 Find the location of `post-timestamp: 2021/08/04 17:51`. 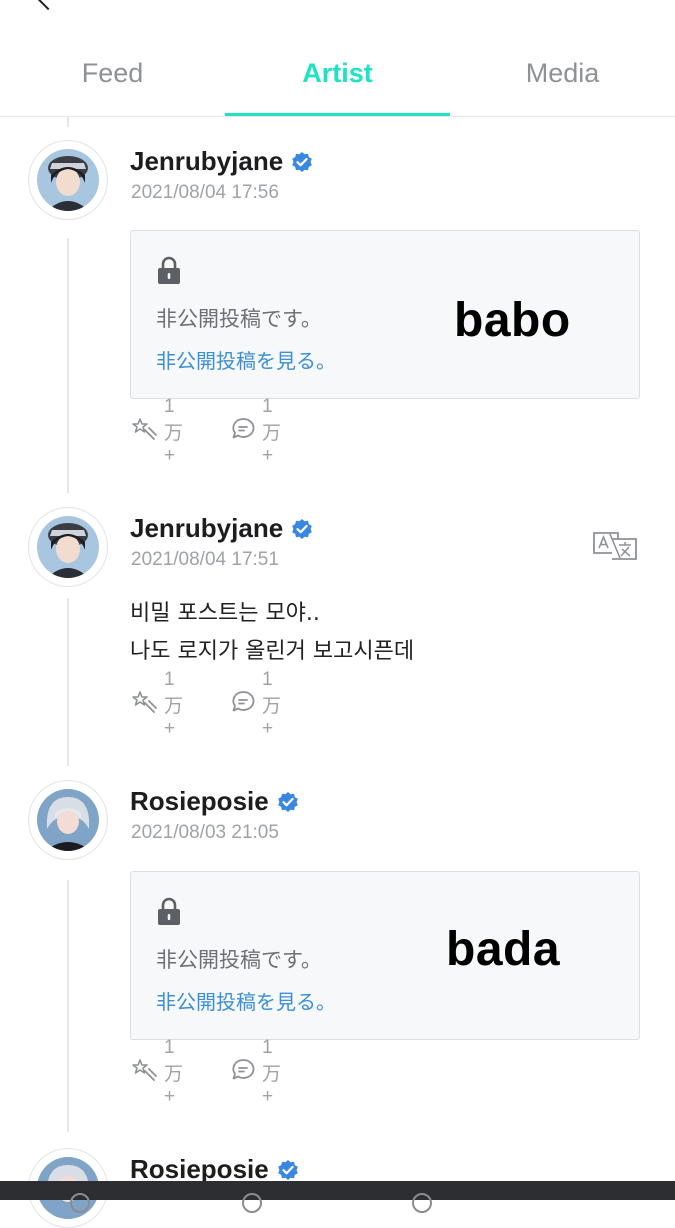

post-timestamp: 2021/08/04 17:51 is located at coordinates (205, 559).